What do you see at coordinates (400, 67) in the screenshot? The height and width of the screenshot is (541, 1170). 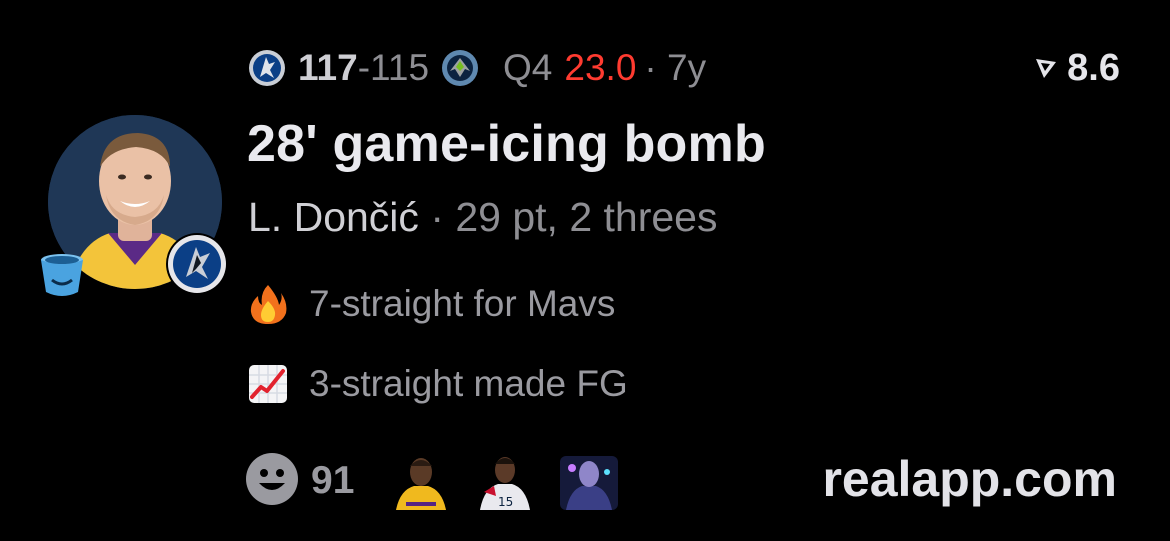 I see `away-score: 115` at bounding box center [400, 67].